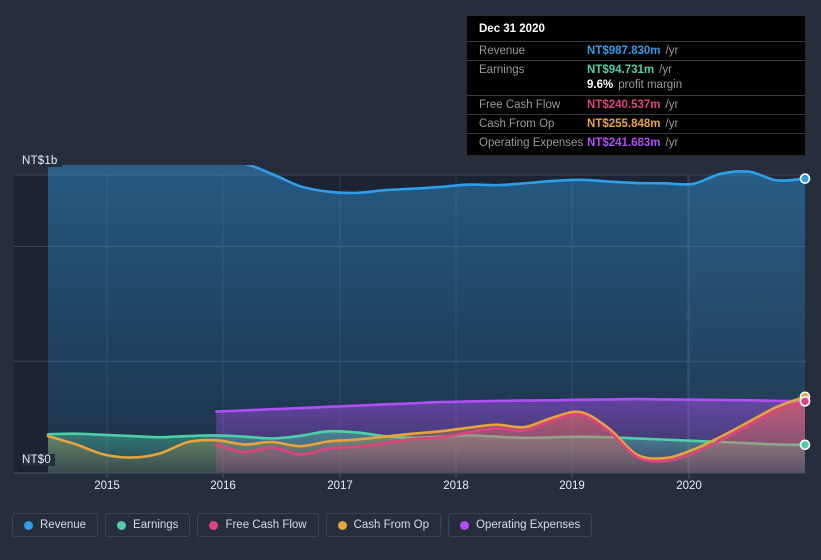 Image resolution: width=821 pixels, height=560 pixels. I want to click on tooltip-row-label: Earnings, so click(502, 70).